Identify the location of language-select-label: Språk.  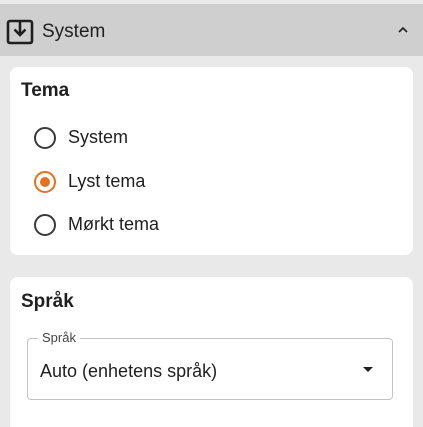
(59, 338).